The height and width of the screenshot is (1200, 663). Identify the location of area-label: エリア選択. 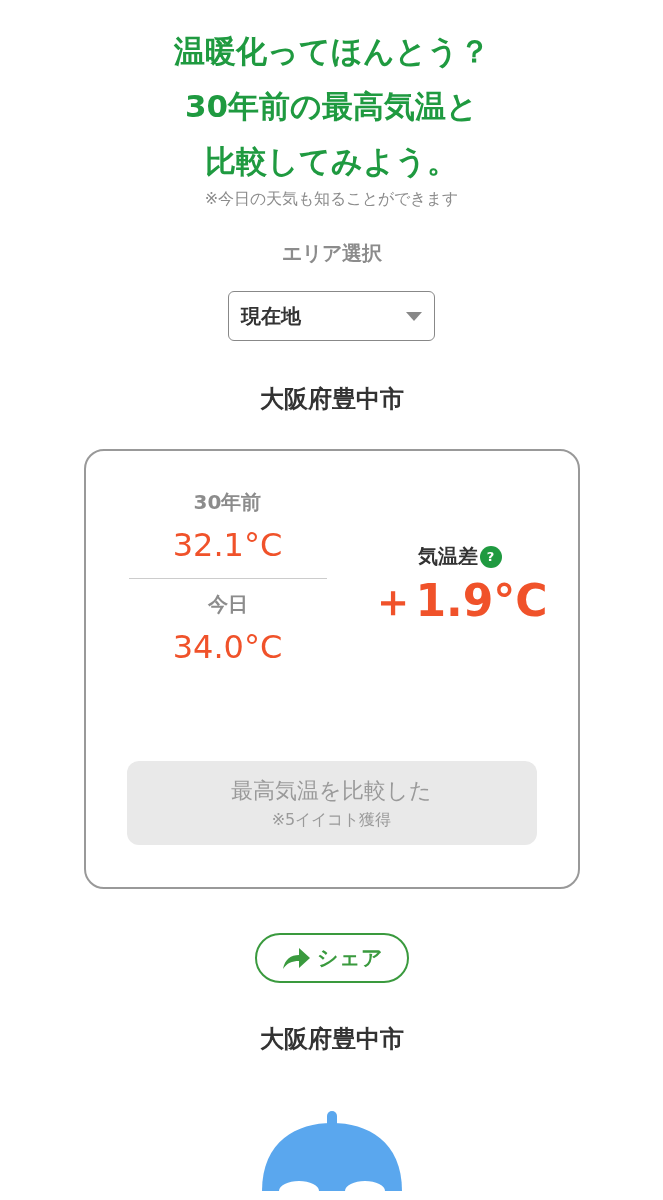
(331, 253).